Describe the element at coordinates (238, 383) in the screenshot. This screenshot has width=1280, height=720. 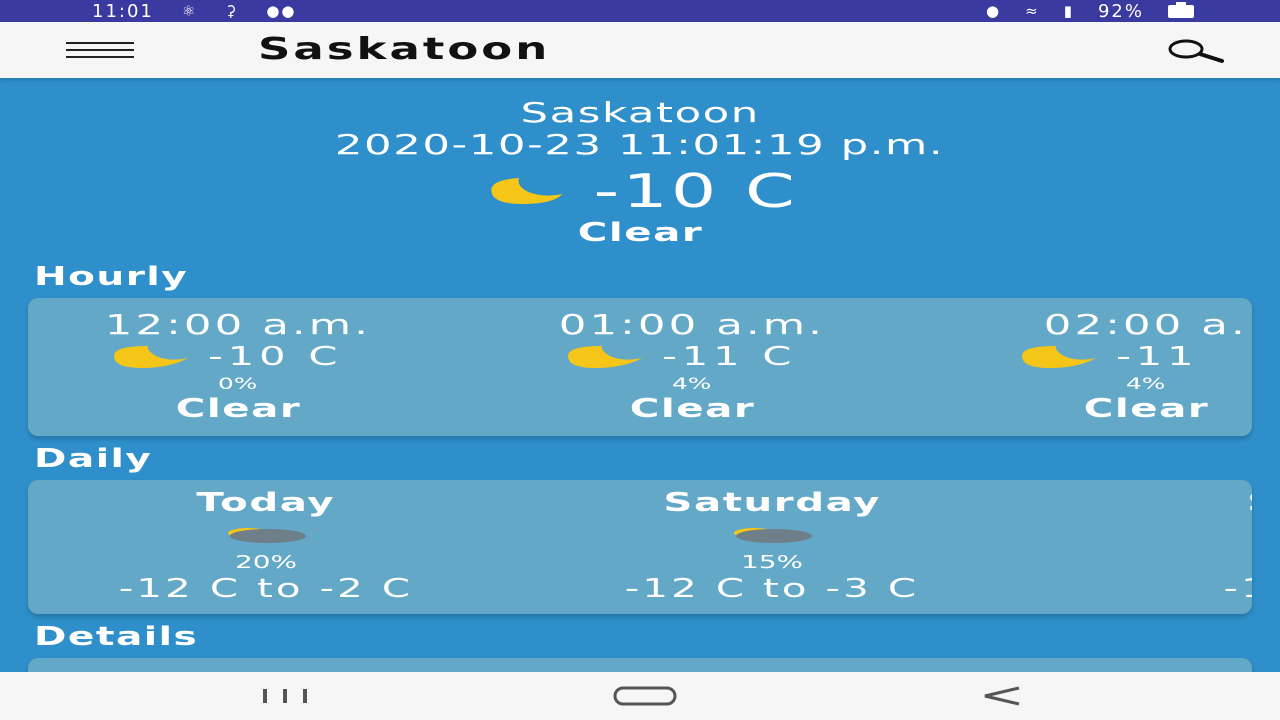
I see `hour-precip-chance: 0%` at that location.